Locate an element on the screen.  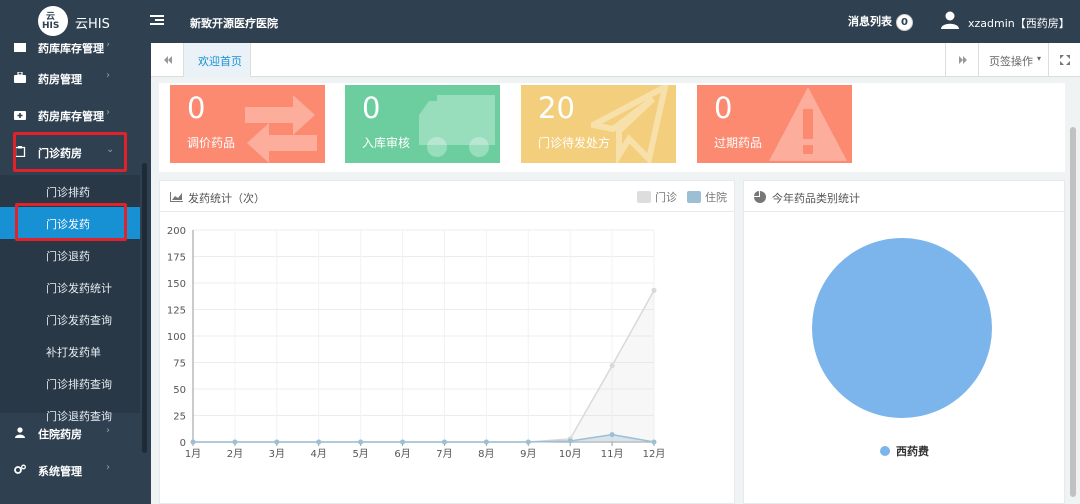
y-tick-label: 25 is located at coordinates (179, 417).